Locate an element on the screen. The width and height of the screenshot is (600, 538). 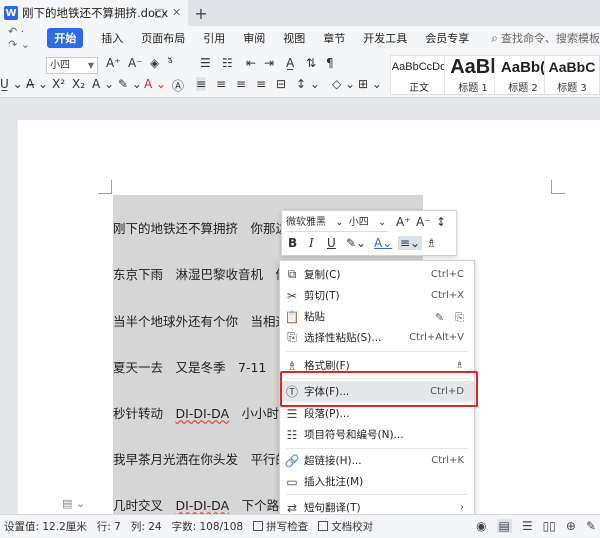
sort-icon: ⇅ is located at coordinates (311, 63).